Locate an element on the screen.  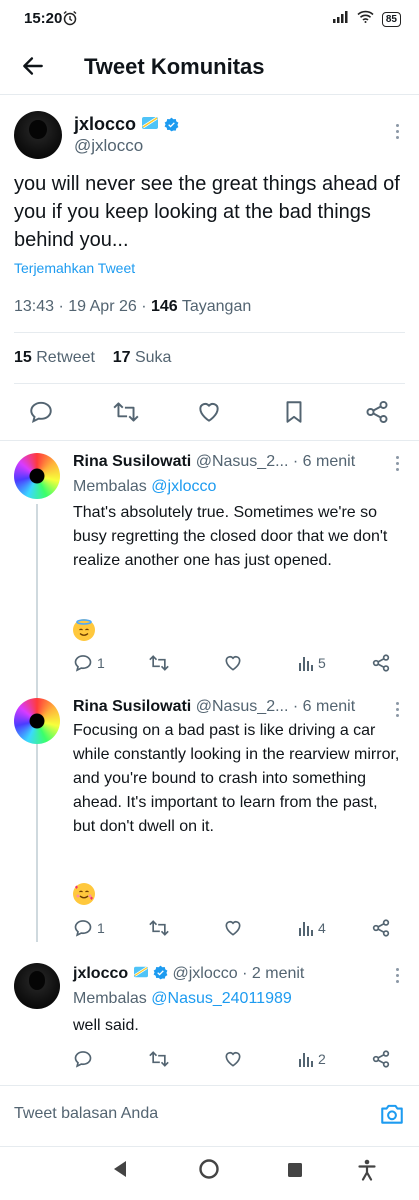
reply-actions: 1 4 is located at coordinates (233, 928).